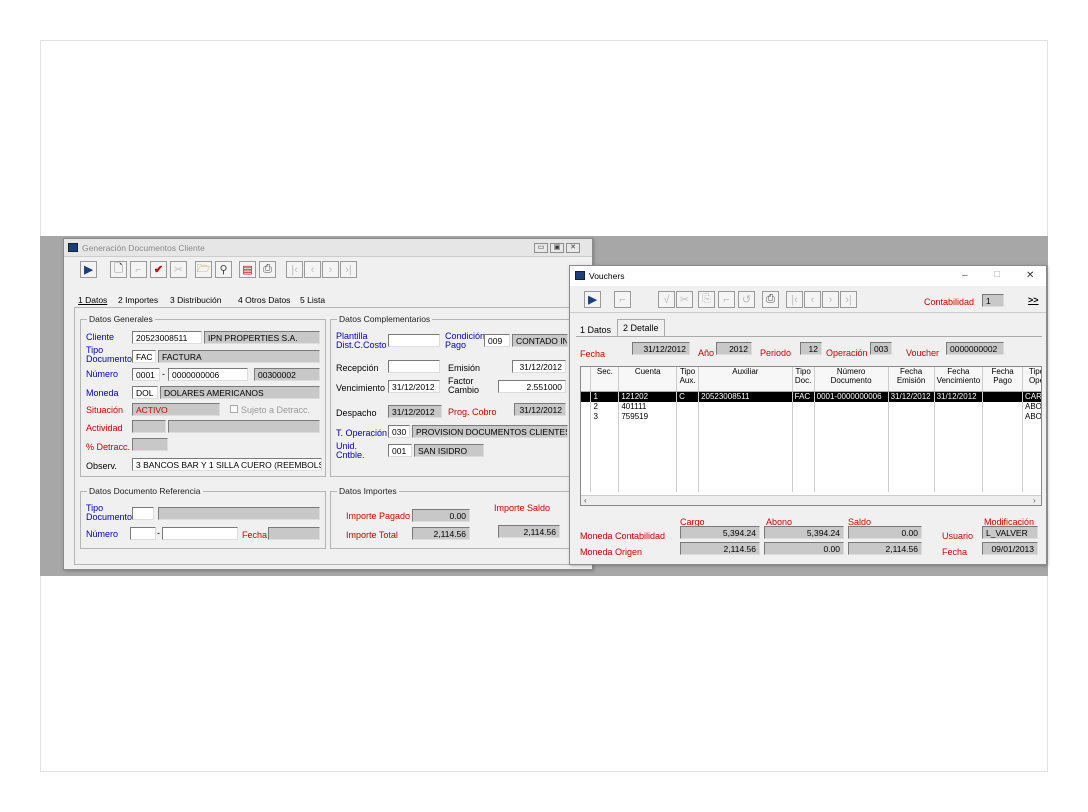 Image resolution: width=1088 pixels, height=812 pixels. I want to click on search-icon: ⚲, so click(223, 269).